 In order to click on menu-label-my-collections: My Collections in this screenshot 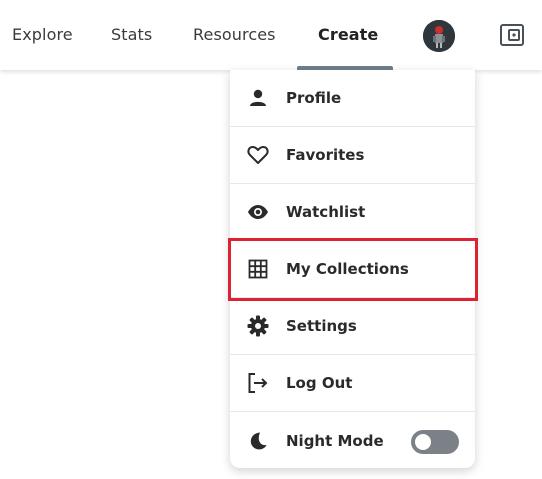, I will do `click(347, 269)`.